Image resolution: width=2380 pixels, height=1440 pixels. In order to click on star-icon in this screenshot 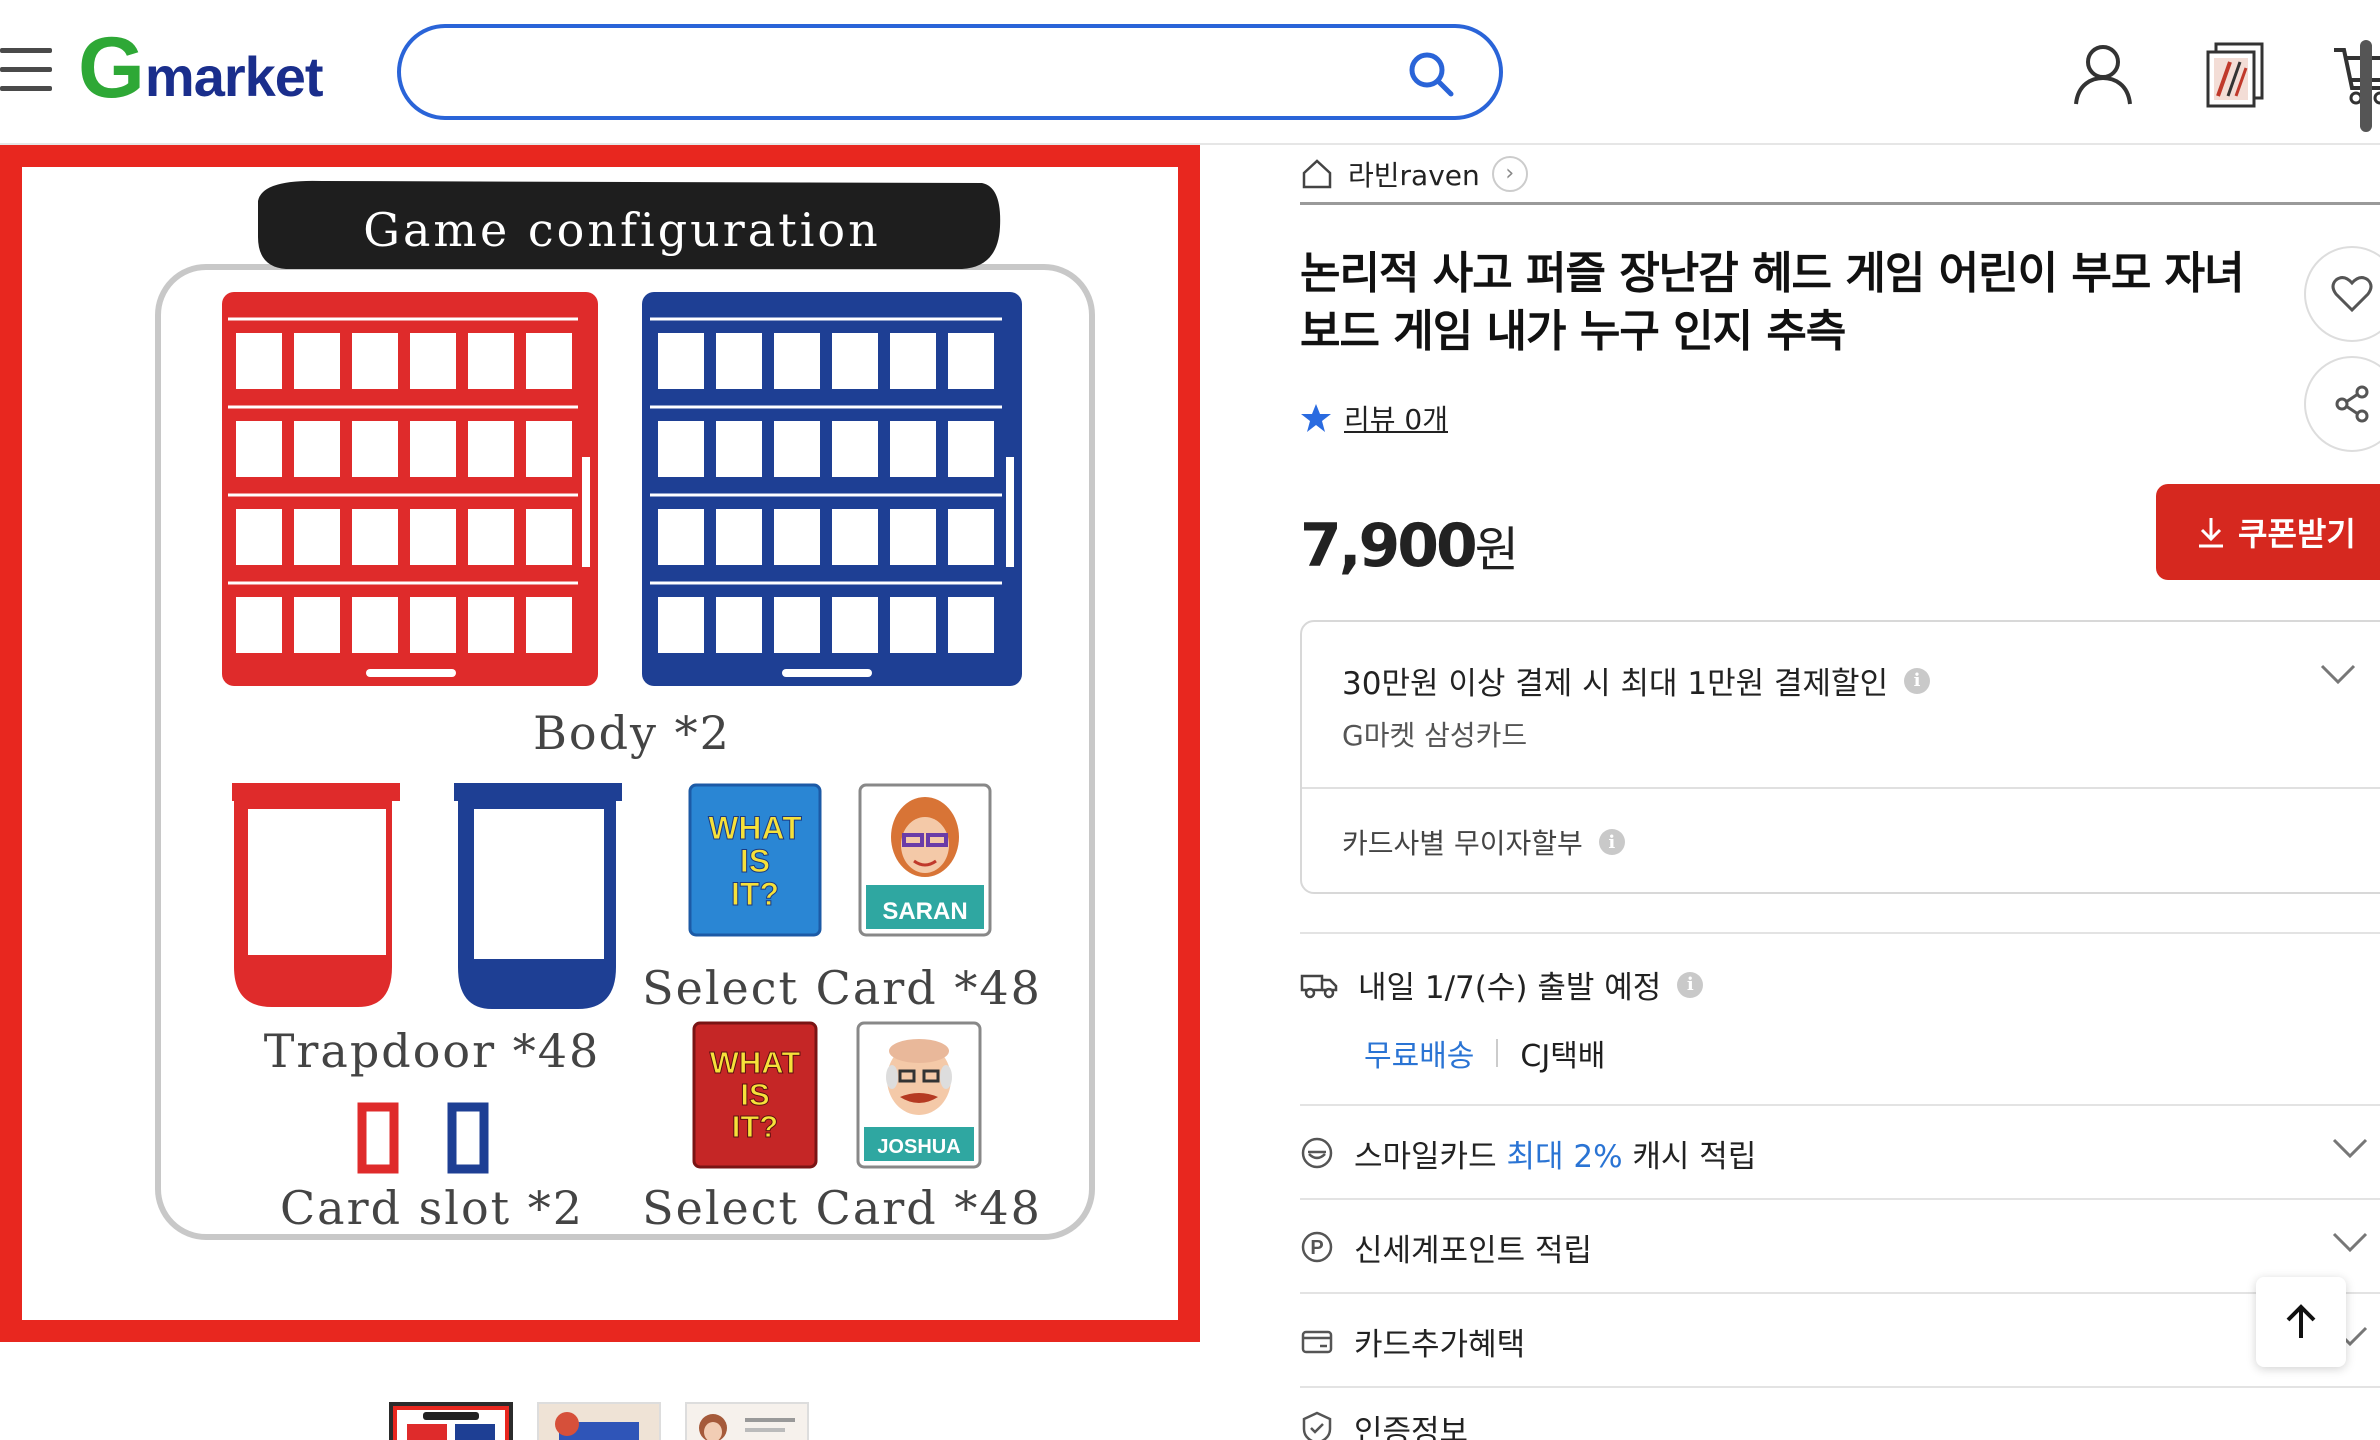, I will do `click(1316, 418)`.